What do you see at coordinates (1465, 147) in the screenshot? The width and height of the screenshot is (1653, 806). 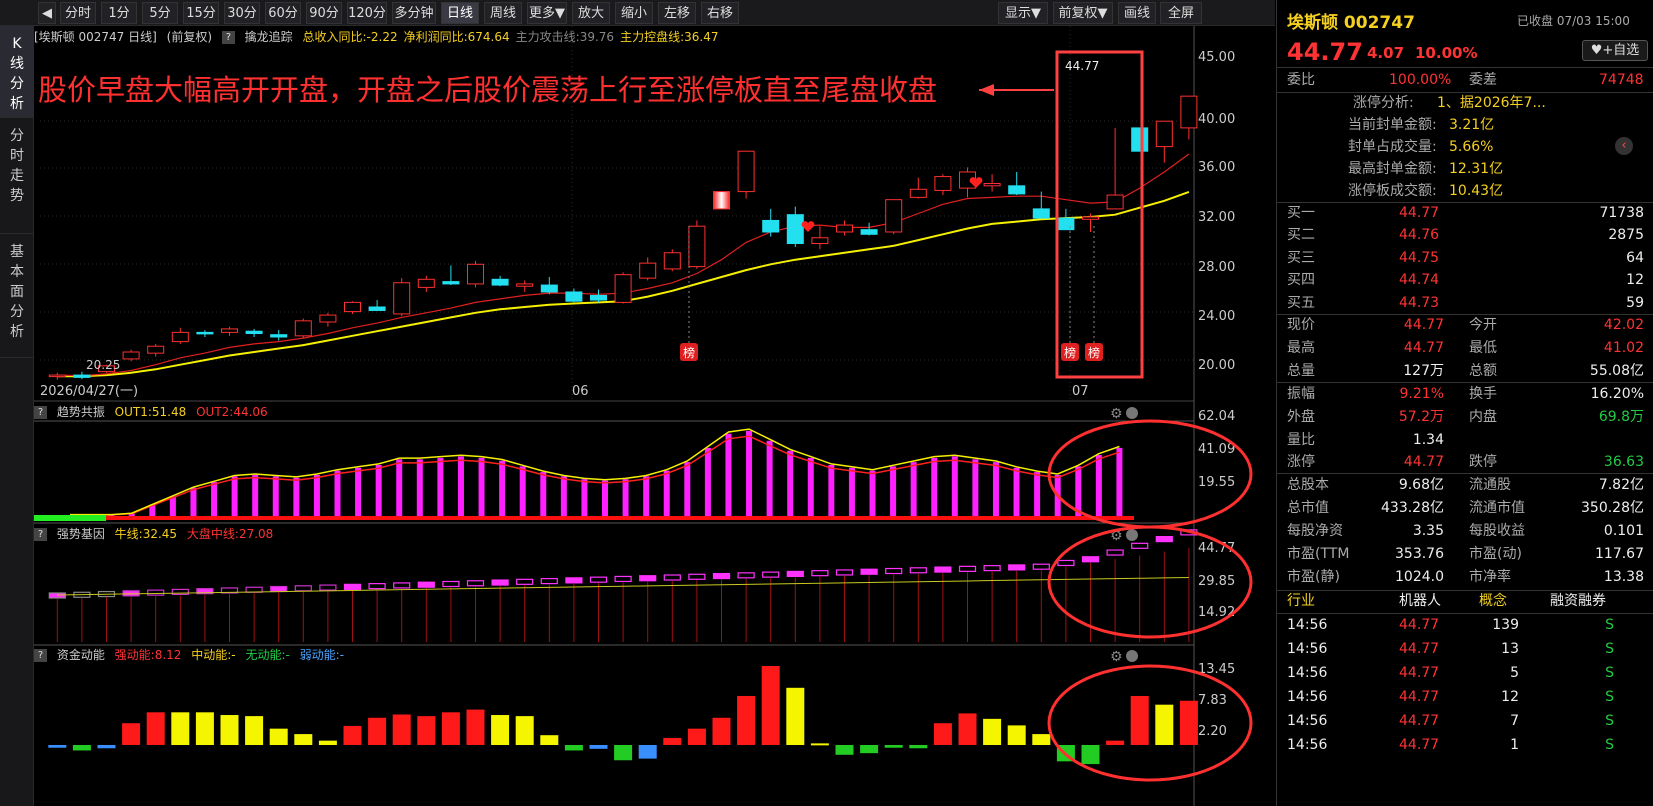 I see `limit-info-row: 封单占成交量: 5.66%` at bounding box center [1465, 147].